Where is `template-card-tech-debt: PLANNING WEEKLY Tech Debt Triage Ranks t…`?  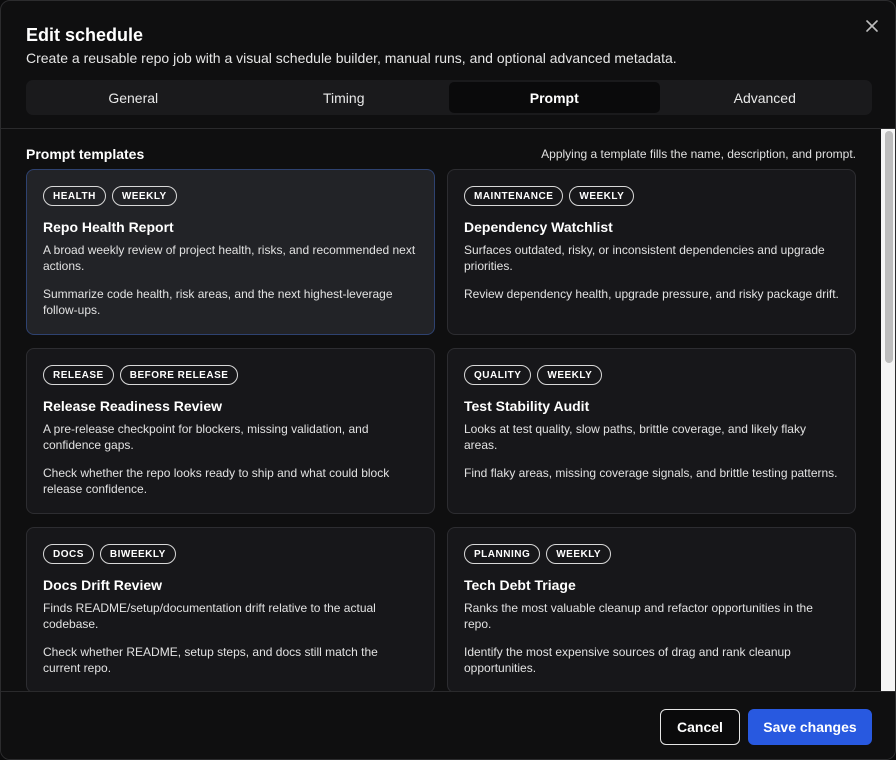
template-card-tech-debt: PLANNING WEEKLY Tech Debt Triage Ranks t… is located at coordinates (651, 609).